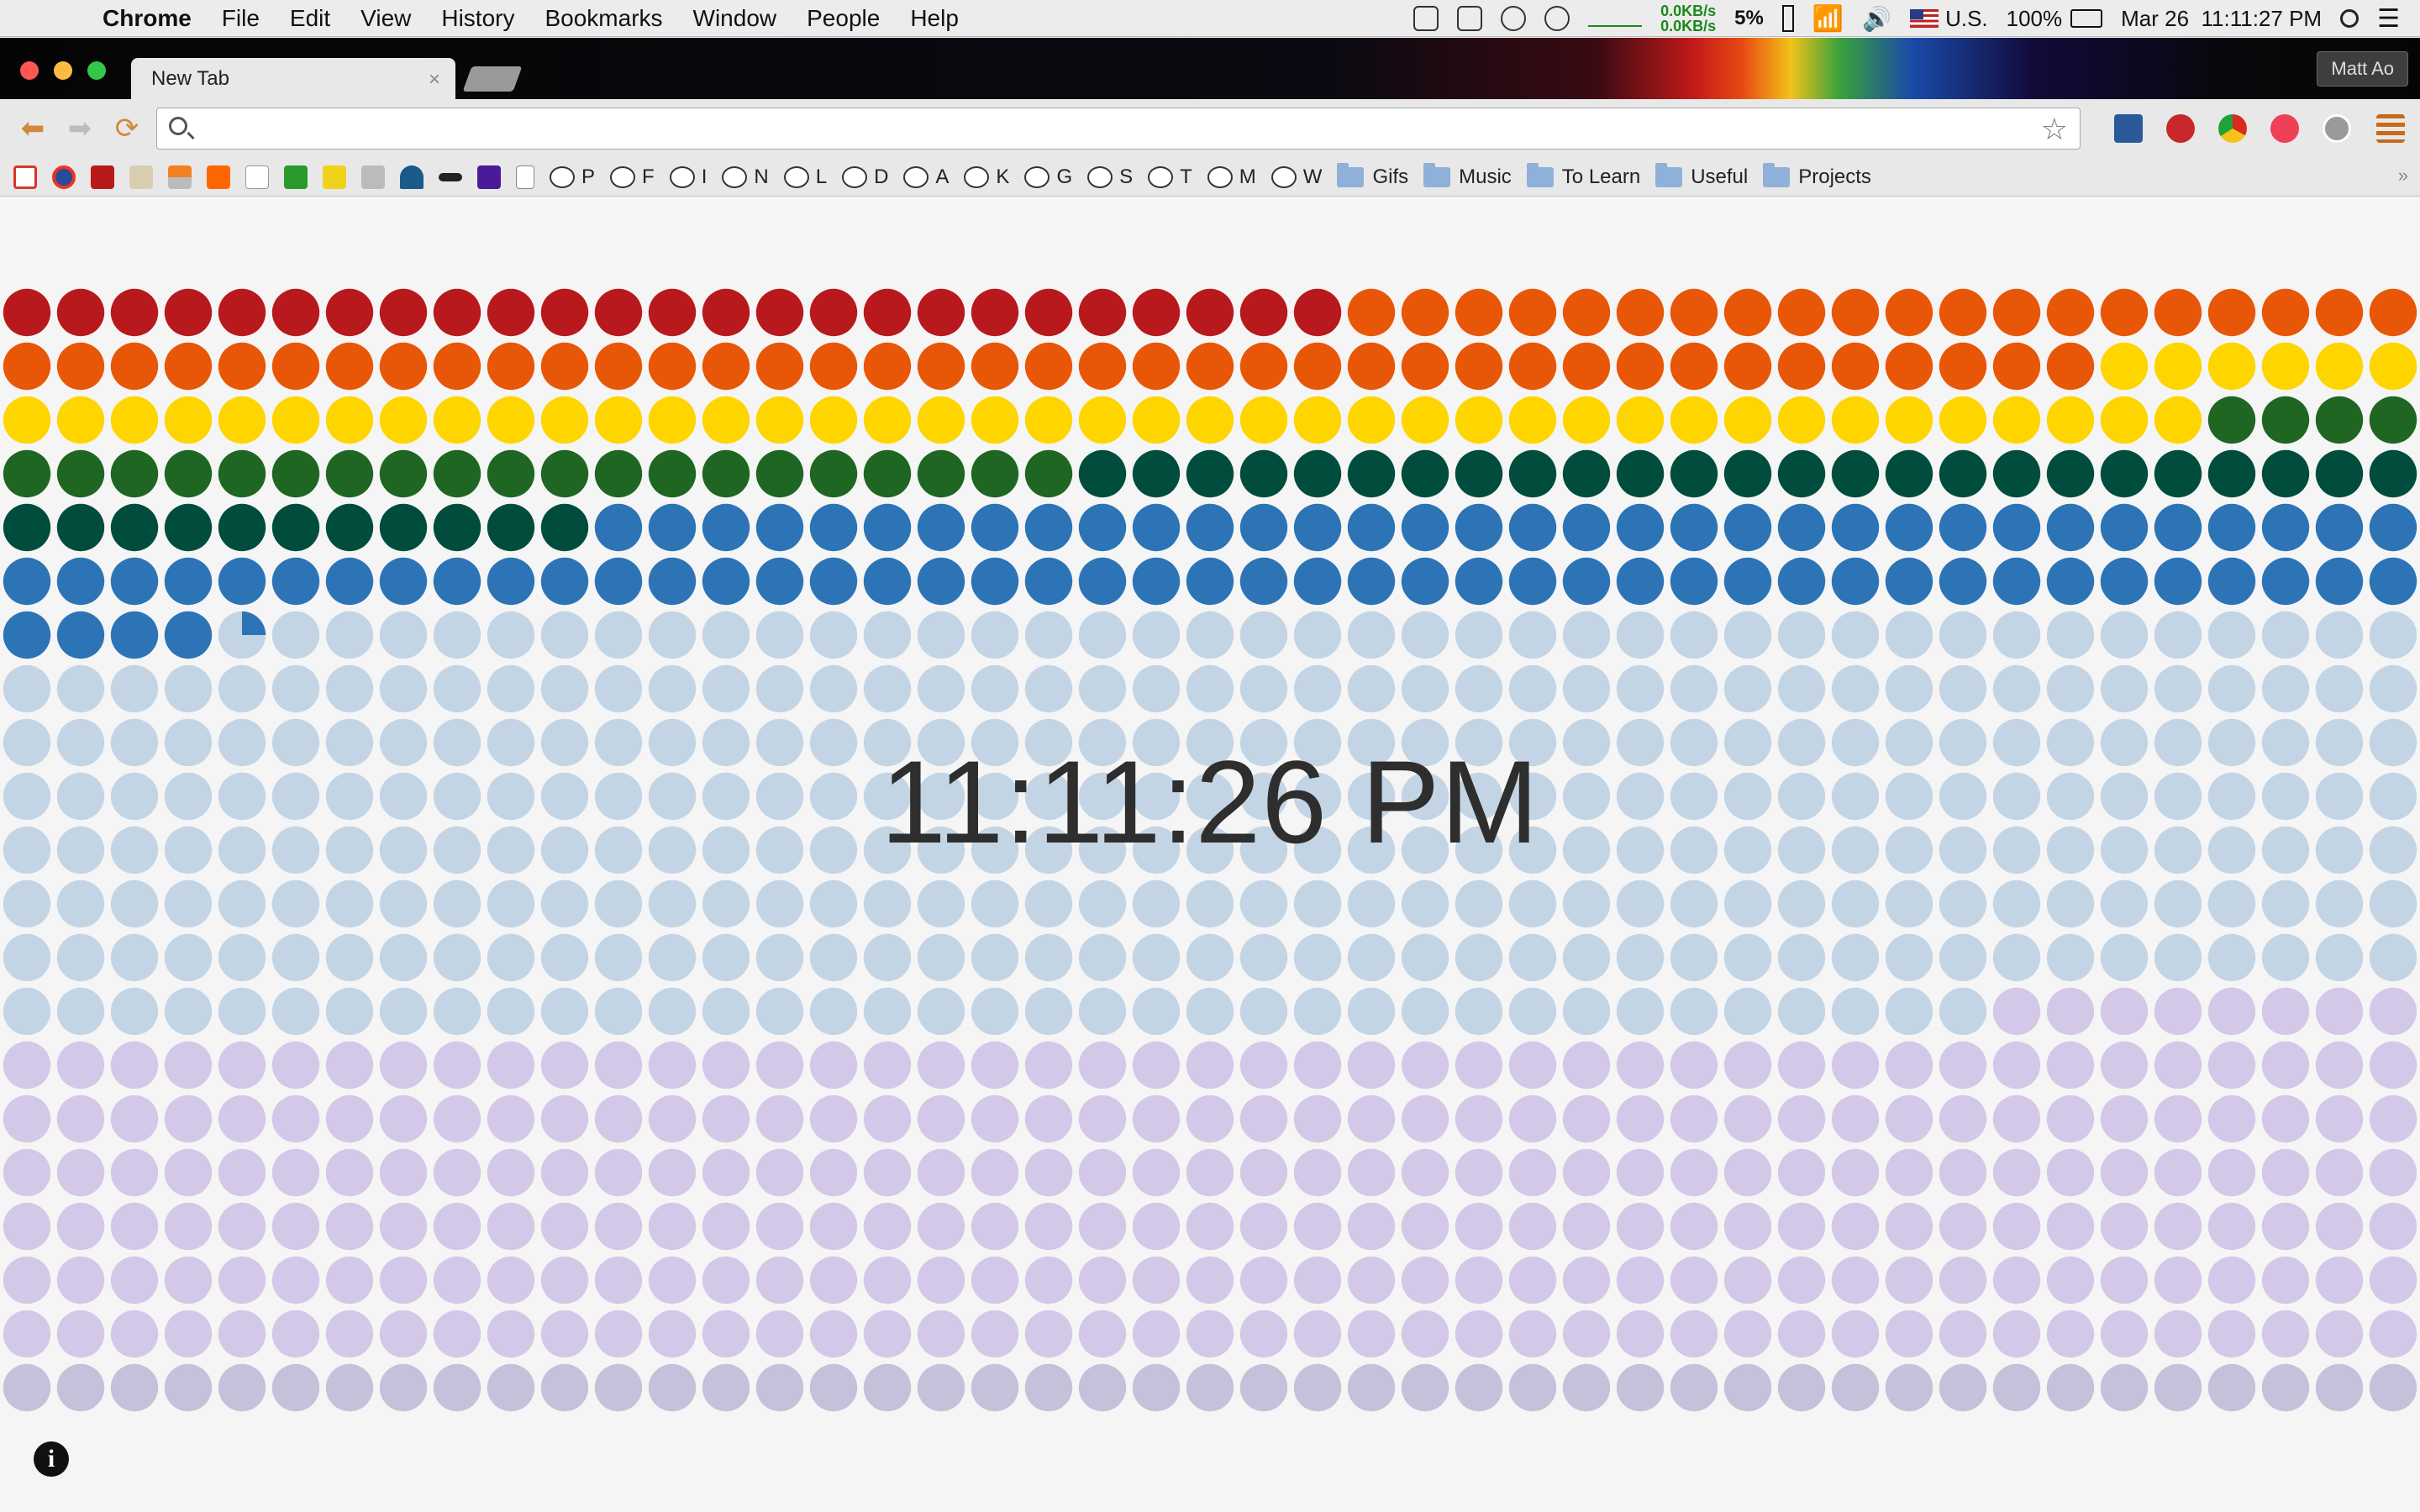 This screenshot has width=2420, height=1512. What do you see at coordinates (2128, 128) in the screenshot?
I see `extension-translate-icon` at bounding box center [2128, 128].